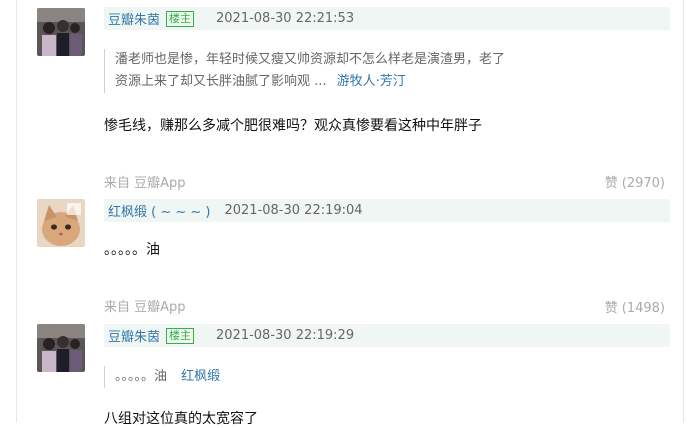 The image size is (696, 428). I want to click on quote-text-line: 。。。。。油, so click(141, 376).